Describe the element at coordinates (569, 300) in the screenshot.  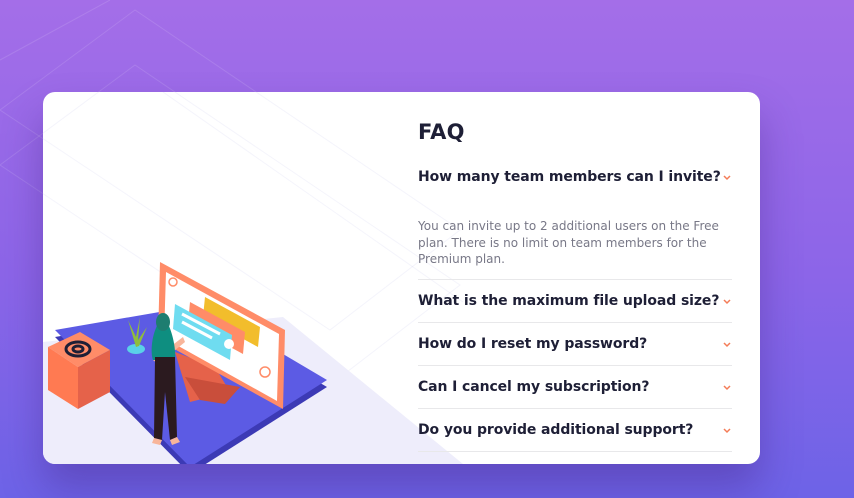
I see `faq-question-text: What is the maximum file upload size?` at that location.